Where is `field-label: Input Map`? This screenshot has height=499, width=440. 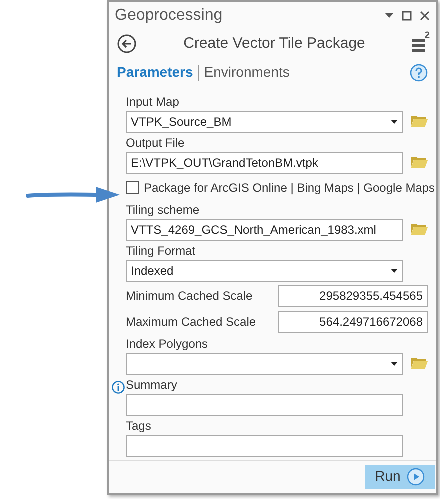 field-label: Input Map is located at coordinates (153, 102).